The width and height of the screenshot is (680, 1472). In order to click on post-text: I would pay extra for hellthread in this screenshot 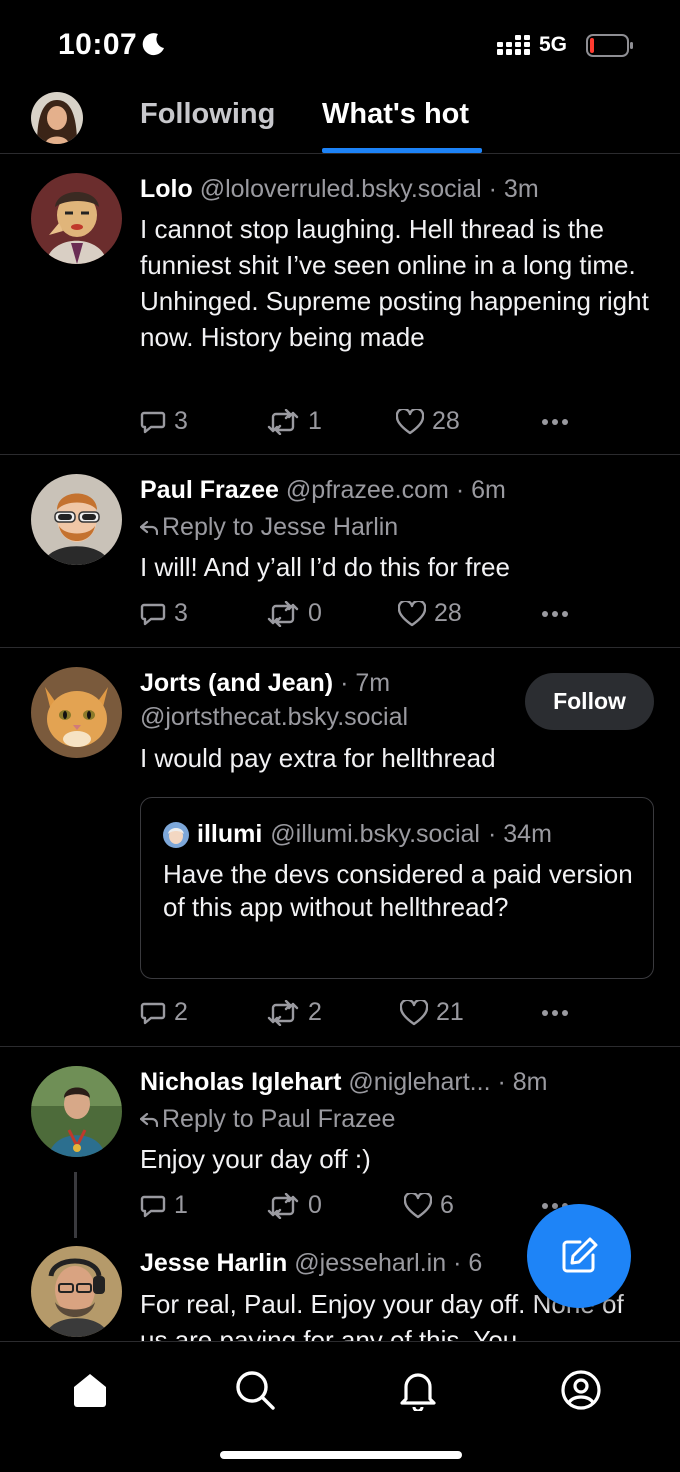, I will do `click(318, 758)`.